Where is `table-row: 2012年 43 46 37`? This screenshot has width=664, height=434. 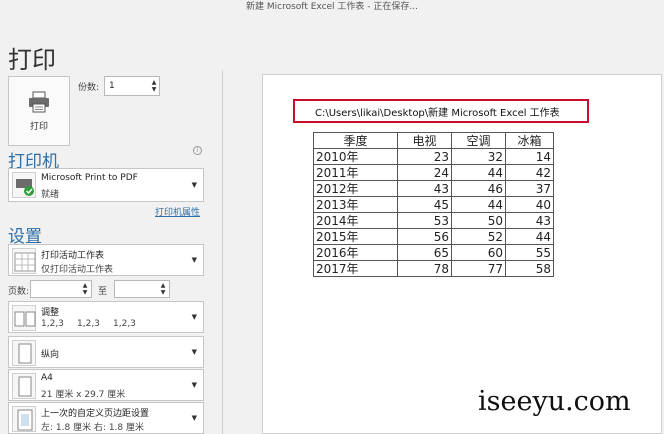 table-row: 2012年 43 46 37 is located at coordinates (433, 188).